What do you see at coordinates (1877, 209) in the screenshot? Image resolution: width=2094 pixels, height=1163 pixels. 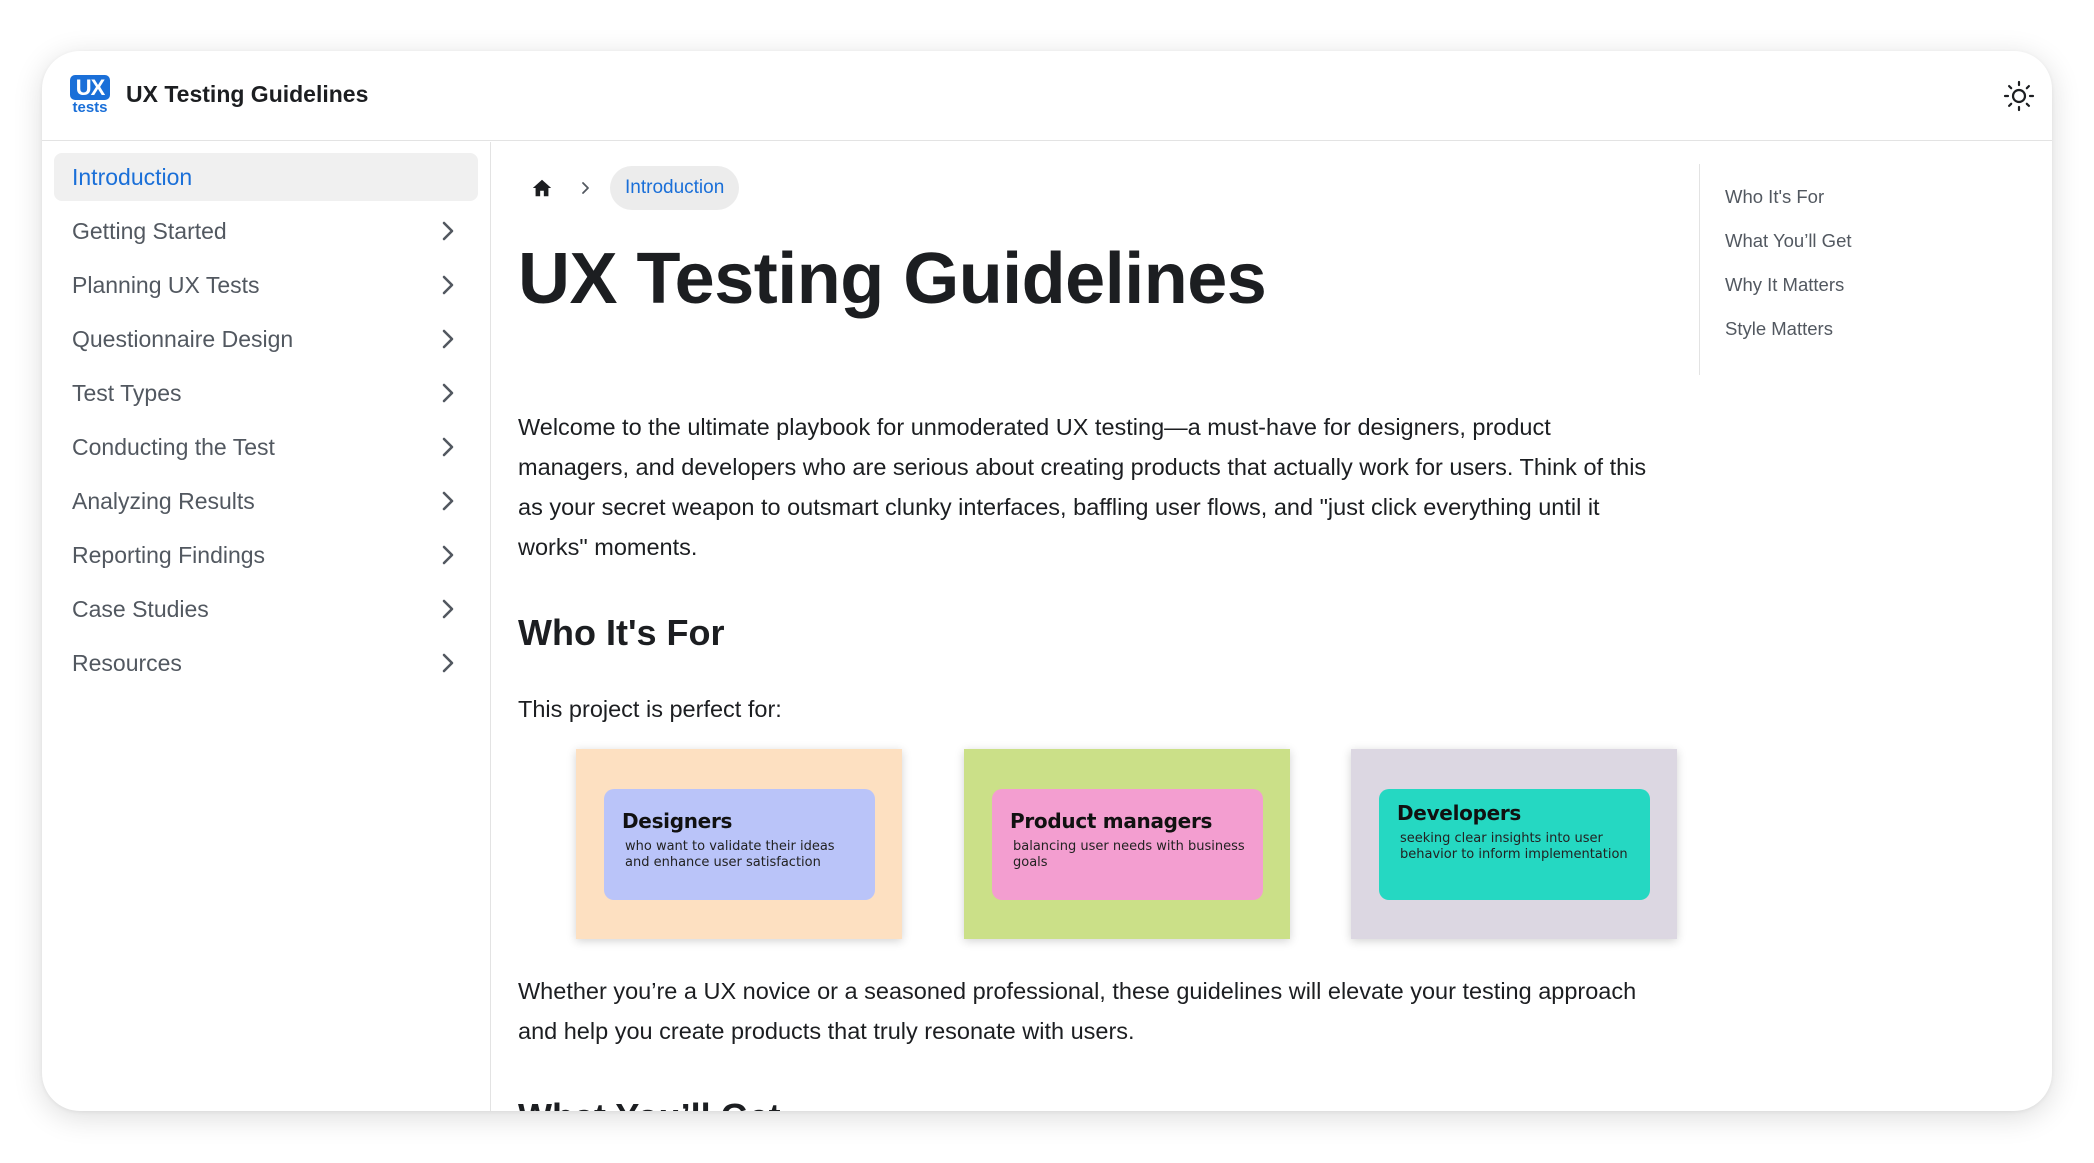 I see `toc-item-who-its-for: Who It's For` at bounding box center [1877, 209].